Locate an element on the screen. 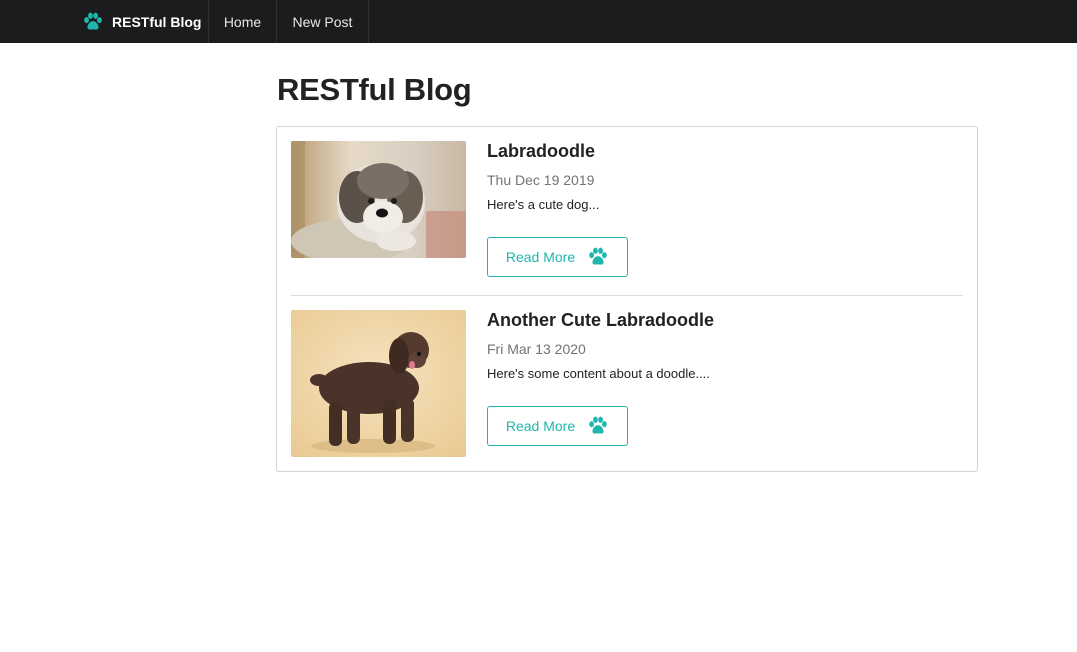 The height and width of the screenshot is (652, 1077). brand-label: RESTful Blog is located at coordinates (157, 21).